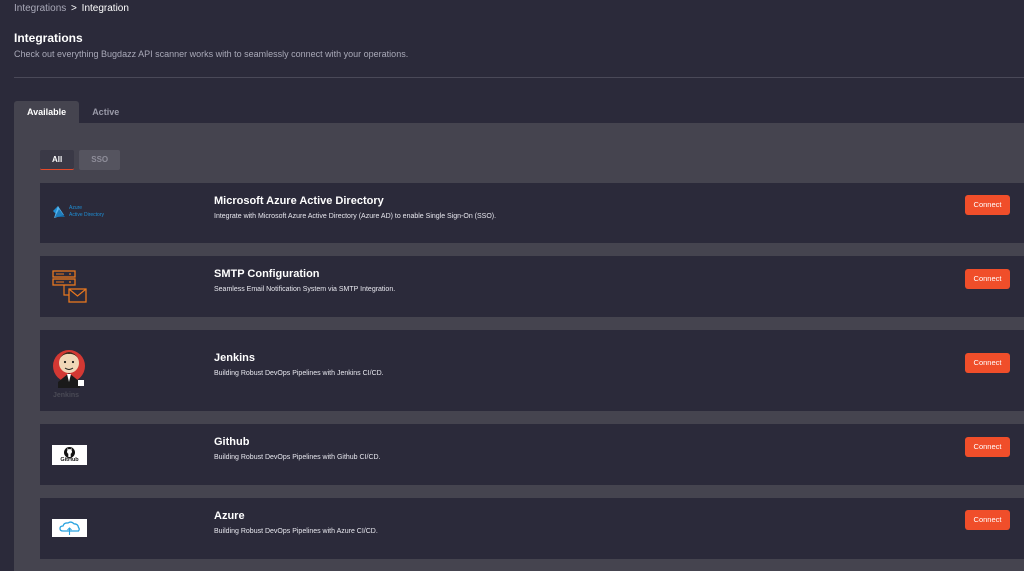 The height and width of the screenshot is (571, 1024). I want to click on jenkins-icon: Jenkins, so click(71, 371).